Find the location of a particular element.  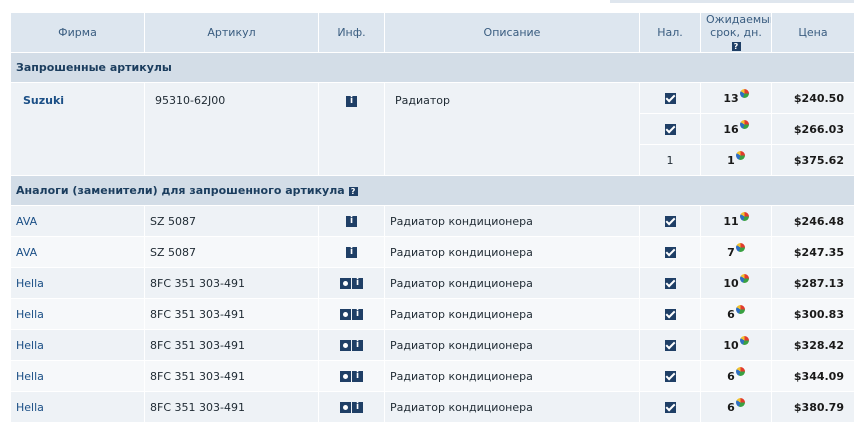

row-price: $375.62 is located at coordinates (812, 160).